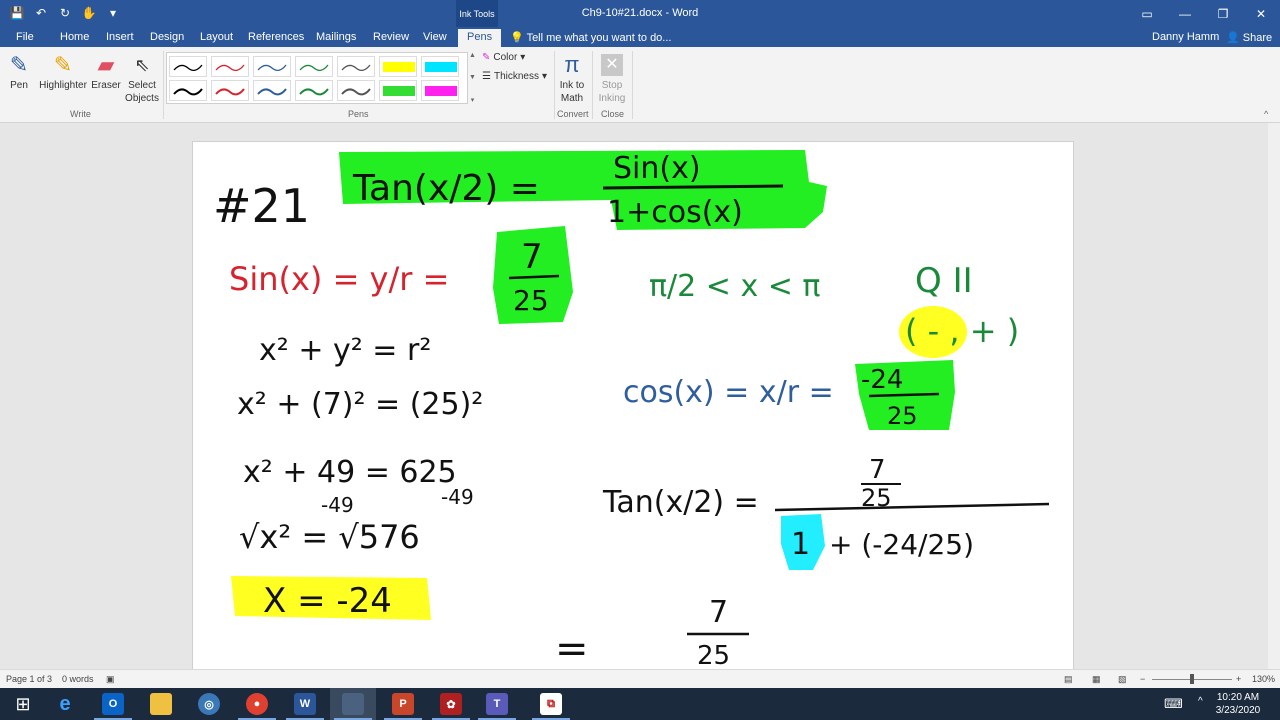 The image size is (1280, 720). What do you see at coordinates (89, 13) in the screenshot?
I see `touch-mode-icon: ✋` at bounding box center [89, 13].